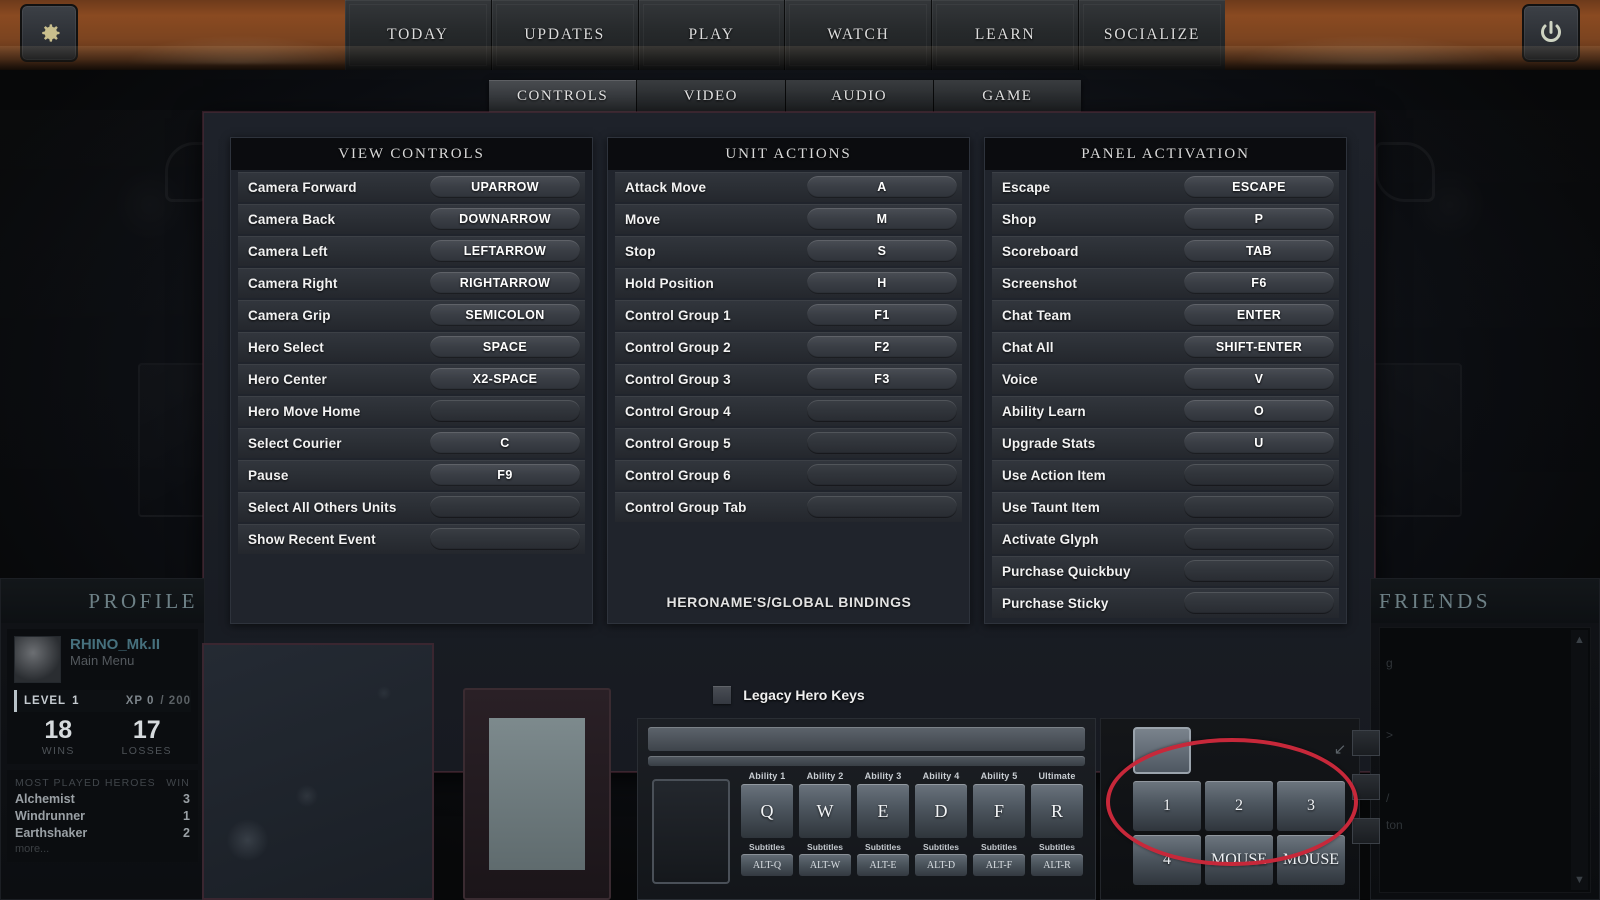 Image resolution: width=1600 pixels, height=900 pixels. Describe the element at coordinates (505, 219) in the screenshot. I see `binding-key: DOWNARROW` at that location.